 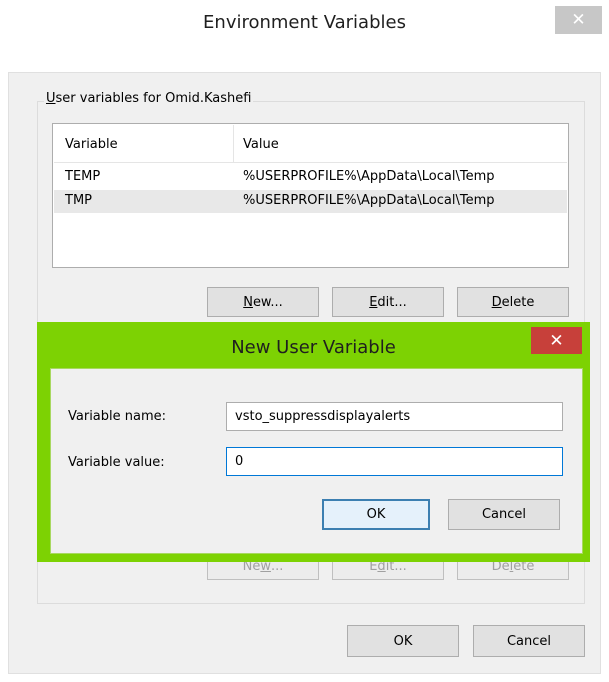 What do you see at coordinates (116, 462) in the screenshot?
I see `variable-value-label: Variable value:` at bounding box center [116, 462].